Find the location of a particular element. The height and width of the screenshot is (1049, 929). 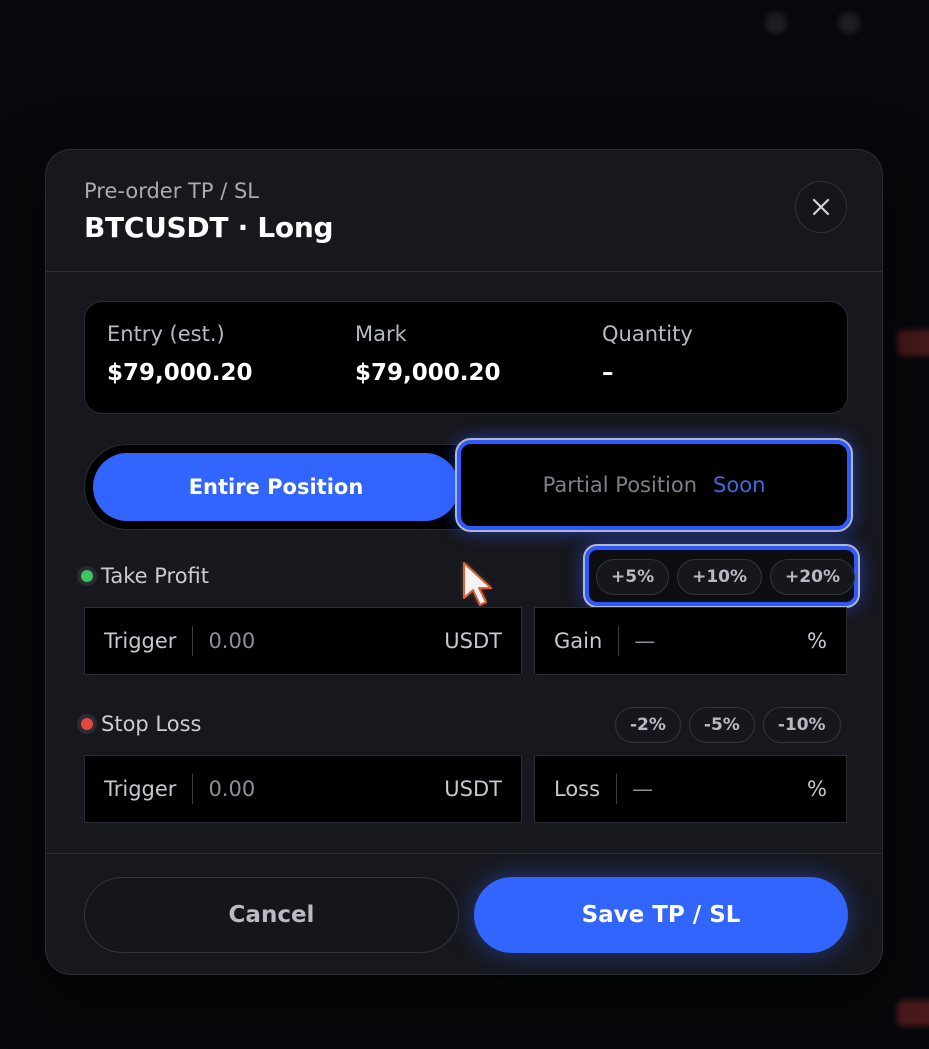

entry-info: Entry (est.) $79,000.20 is located at coordinates (180, 354).